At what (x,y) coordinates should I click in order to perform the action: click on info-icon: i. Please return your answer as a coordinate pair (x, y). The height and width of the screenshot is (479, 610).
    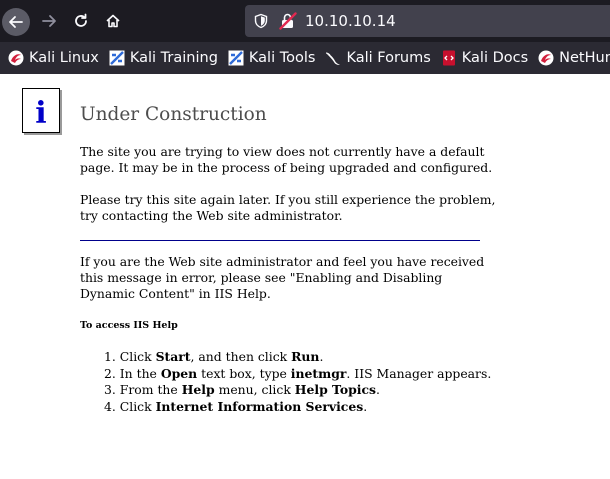
    Looking at the image, I should click on (41, 110).